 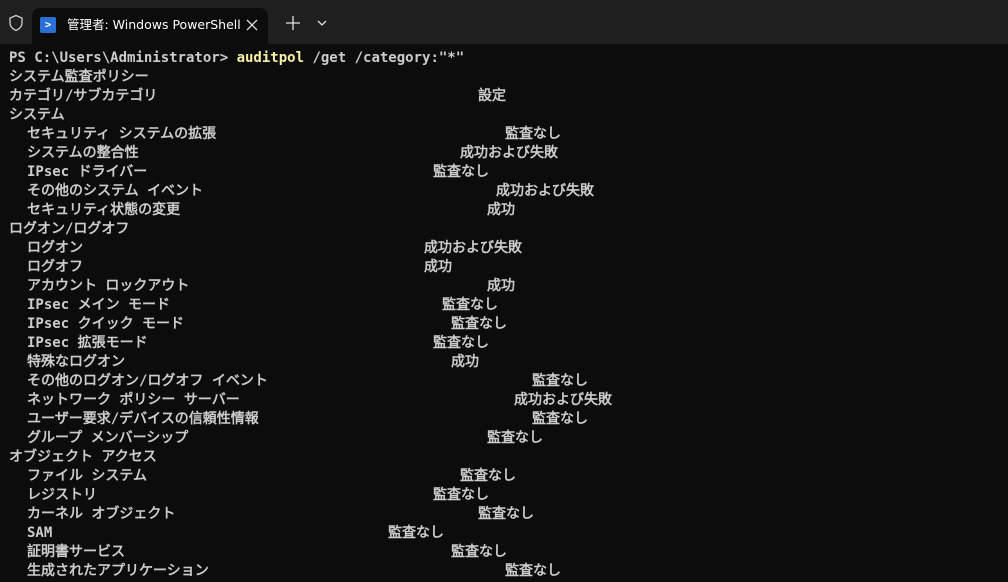 I want to click on subcategory-row: SAM 監査なし, so click(x=504, y=533).